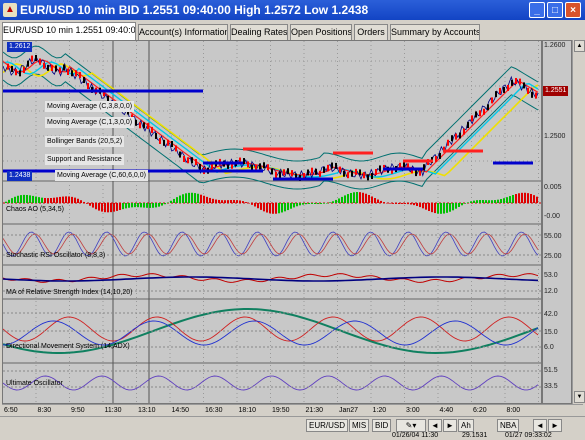  What do you see at coordinates (84, 159) in the screenshot?
I see `indicator-label-support-resistance: Support and Resistance` at bounding box center [84, 159].